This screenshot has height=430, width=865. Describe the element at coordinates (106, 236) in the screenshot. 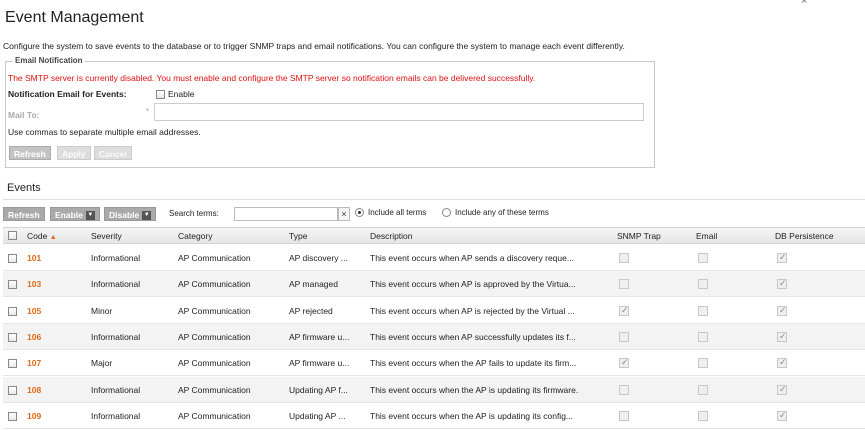

I see `column-severity: Severity` at that location.